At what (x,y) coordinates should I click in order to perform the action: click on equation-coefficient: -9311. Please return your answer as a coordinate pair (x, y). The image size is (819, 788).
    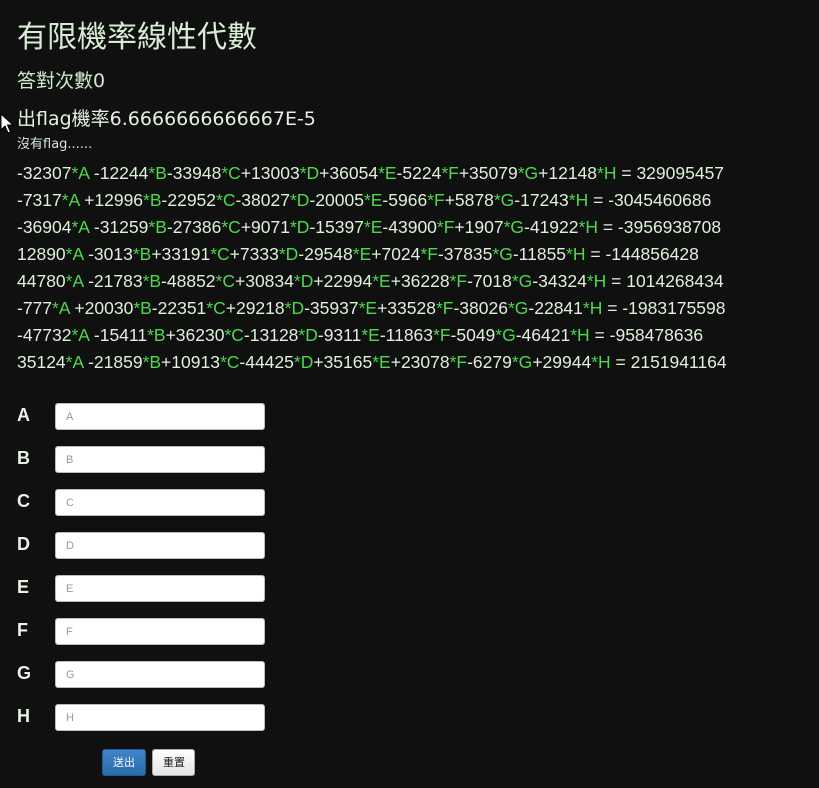
    Looking at the image, I should click on (339, 335).